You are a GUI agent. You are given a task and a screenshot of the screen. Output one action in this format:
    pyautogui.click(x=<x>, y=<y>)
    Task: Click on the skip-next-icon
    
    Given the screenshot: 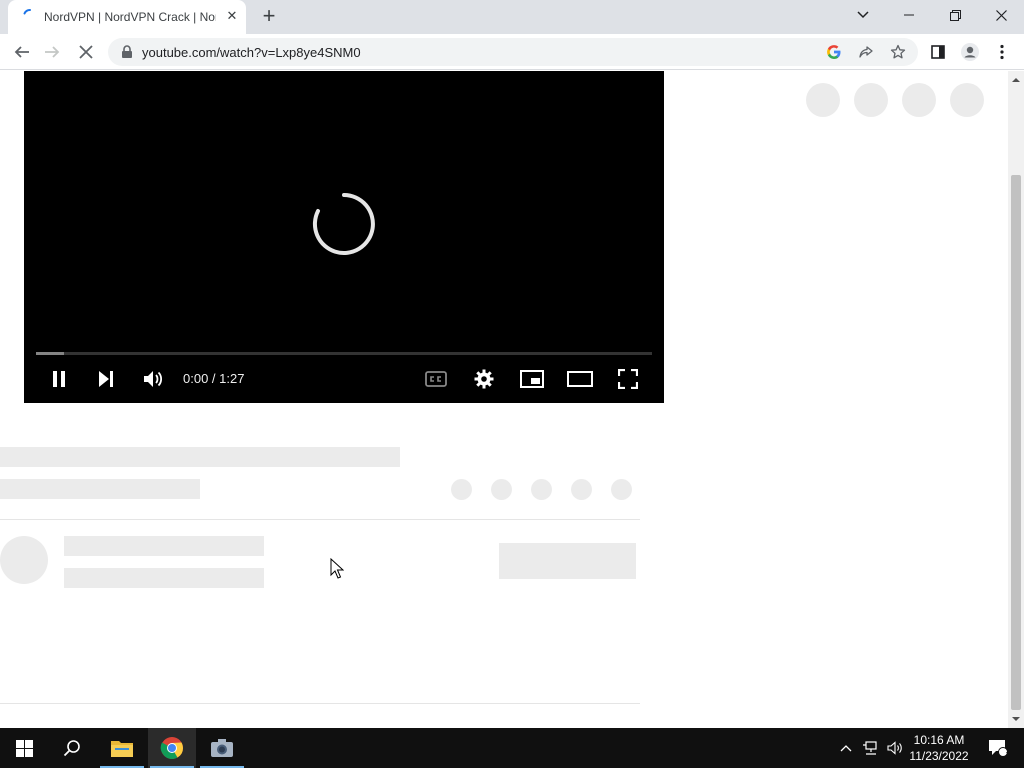 What is the action you would take?
    pyautogui.click(x=106, y=379)
    